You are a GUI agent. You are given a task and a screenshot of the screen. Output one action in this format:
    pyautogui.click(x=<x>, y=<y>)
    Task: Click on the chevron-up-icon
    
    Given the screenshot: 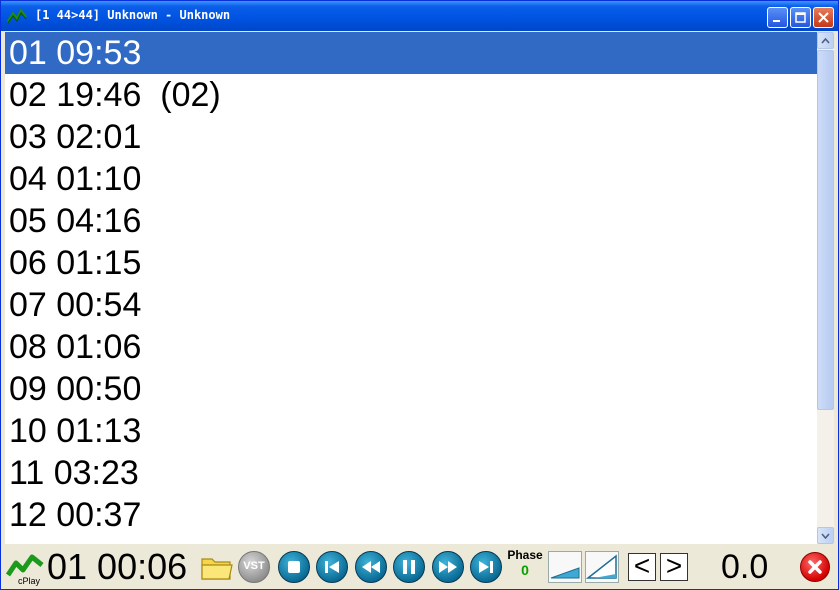 What is the action you would take?
    pyautogui.click(x=825, y=40)
    